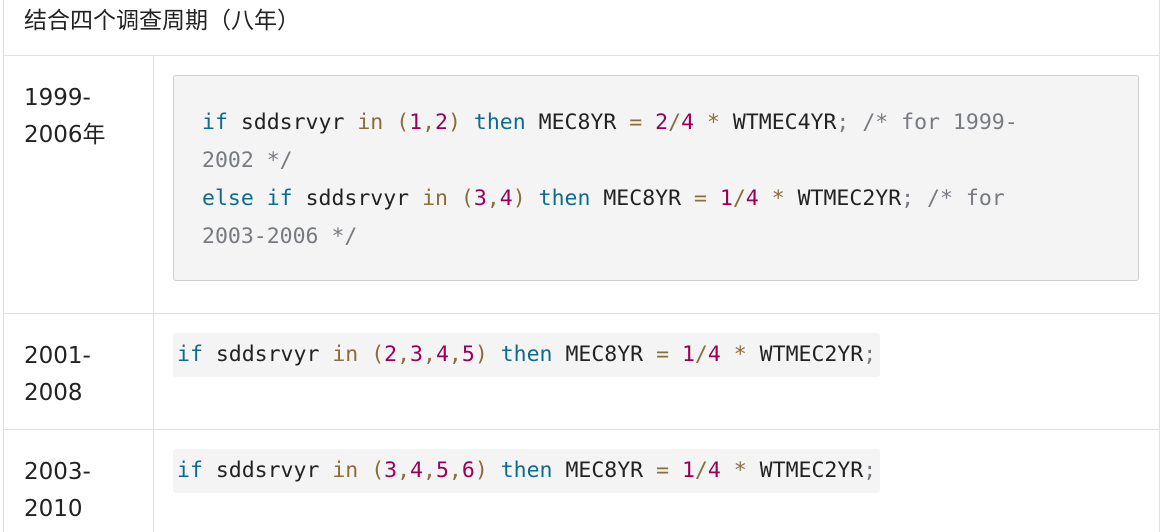 Image resolution: width=1160 pixels, height=532 pixels. What do you see at coordinates (53, 393) in the screenshot?
I see `year-end: 2008` at bounding box center [53, 393].